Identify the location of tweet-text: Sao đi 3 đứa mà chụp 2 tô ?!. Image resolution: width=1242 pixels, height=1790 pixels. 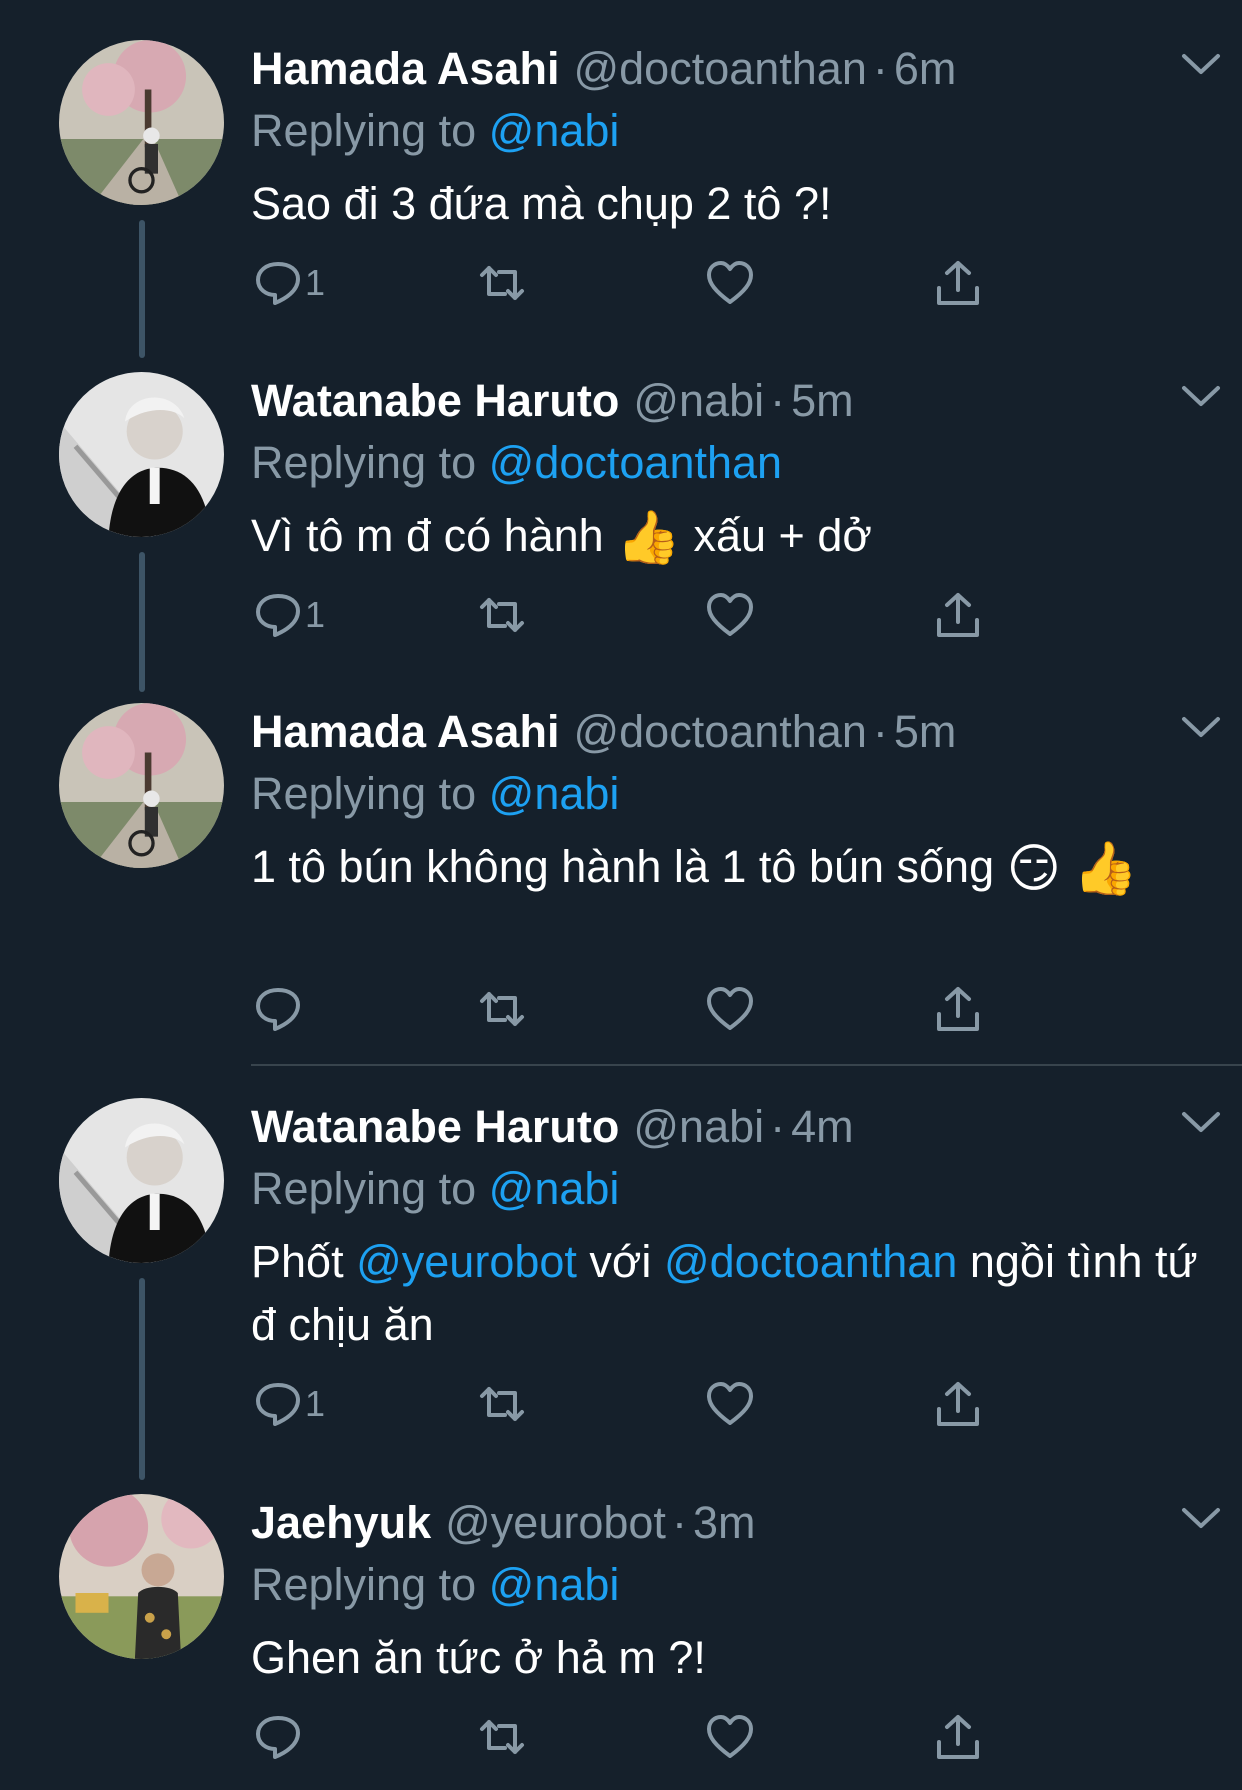
(541, 203).